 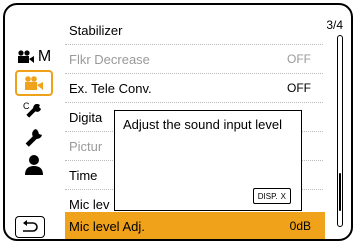 I want to click on menu-item-value: 0dB, so click(x=300, y=226).